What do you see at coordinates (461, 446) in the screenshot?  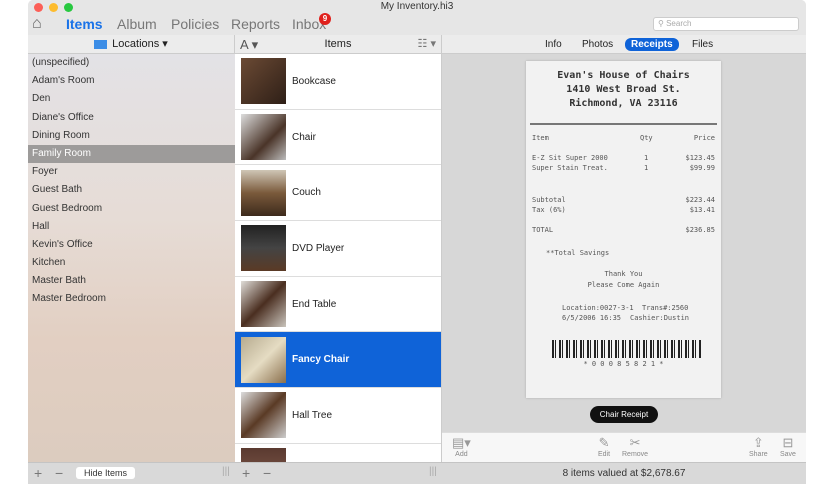 I see `add-button: ▤▾ Add` at bounding box center [461, 446].